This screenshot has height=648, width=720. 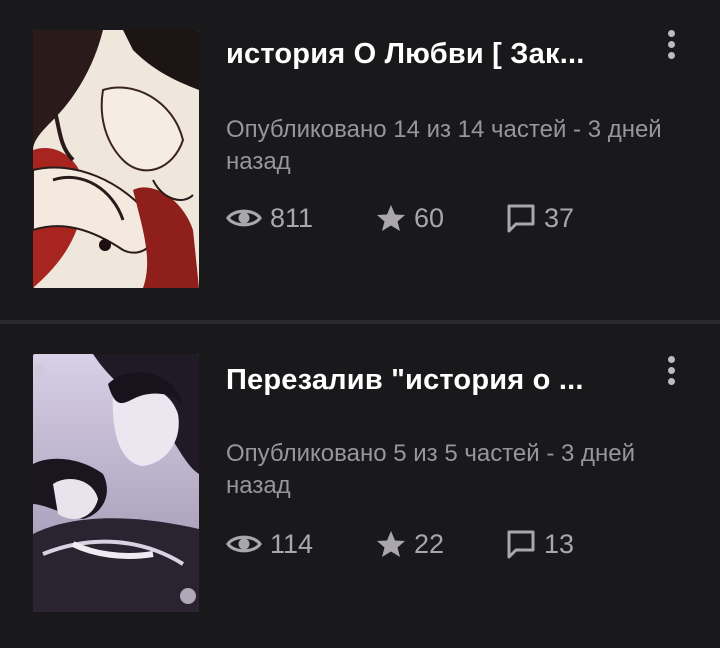 I want to click on votes-stat: 22, so click(x=441, y=544).